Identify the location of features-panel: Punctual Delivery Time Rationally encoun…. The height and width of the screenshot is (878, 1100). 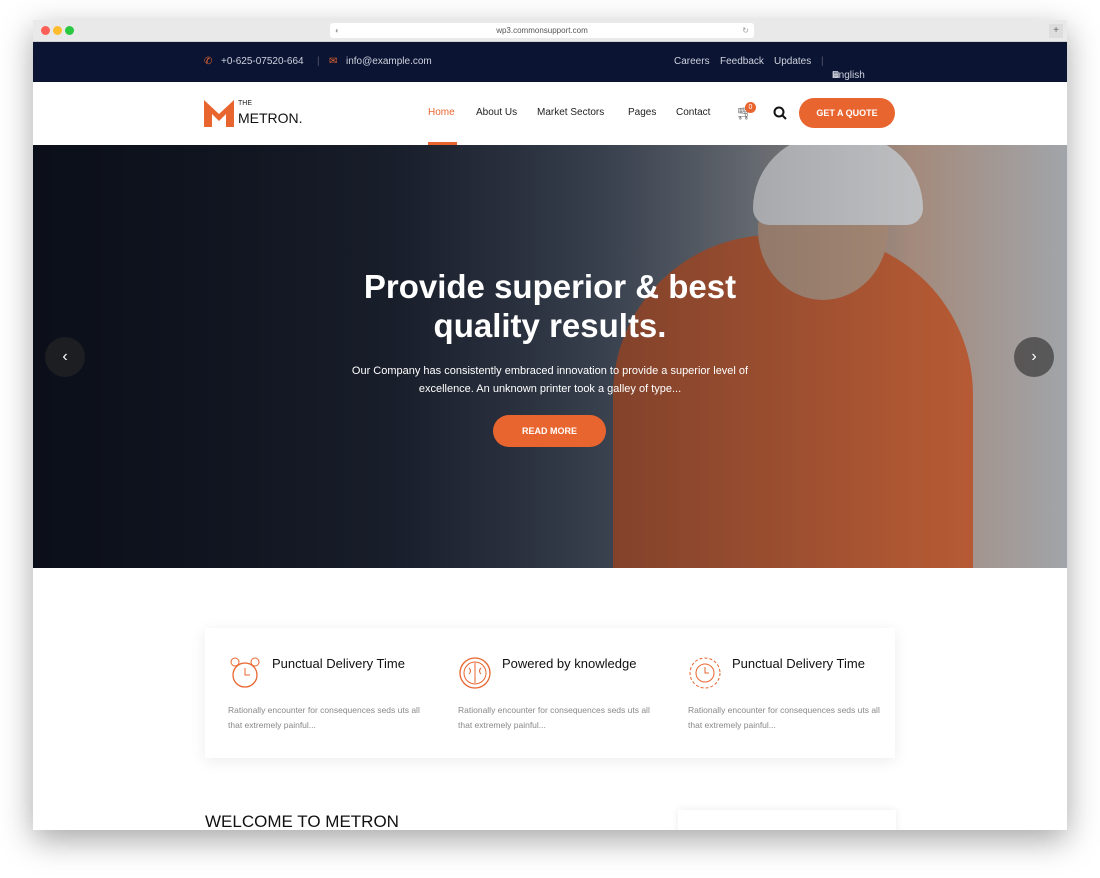
(550, 693).